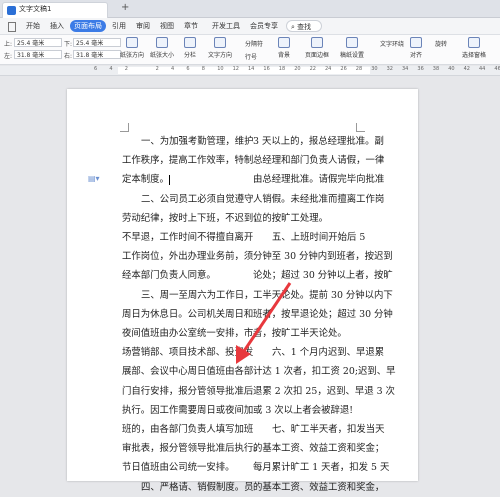 The width and height of the screenshot is (500, 497). I want to click on annotation-arrow, so click(264, 323).